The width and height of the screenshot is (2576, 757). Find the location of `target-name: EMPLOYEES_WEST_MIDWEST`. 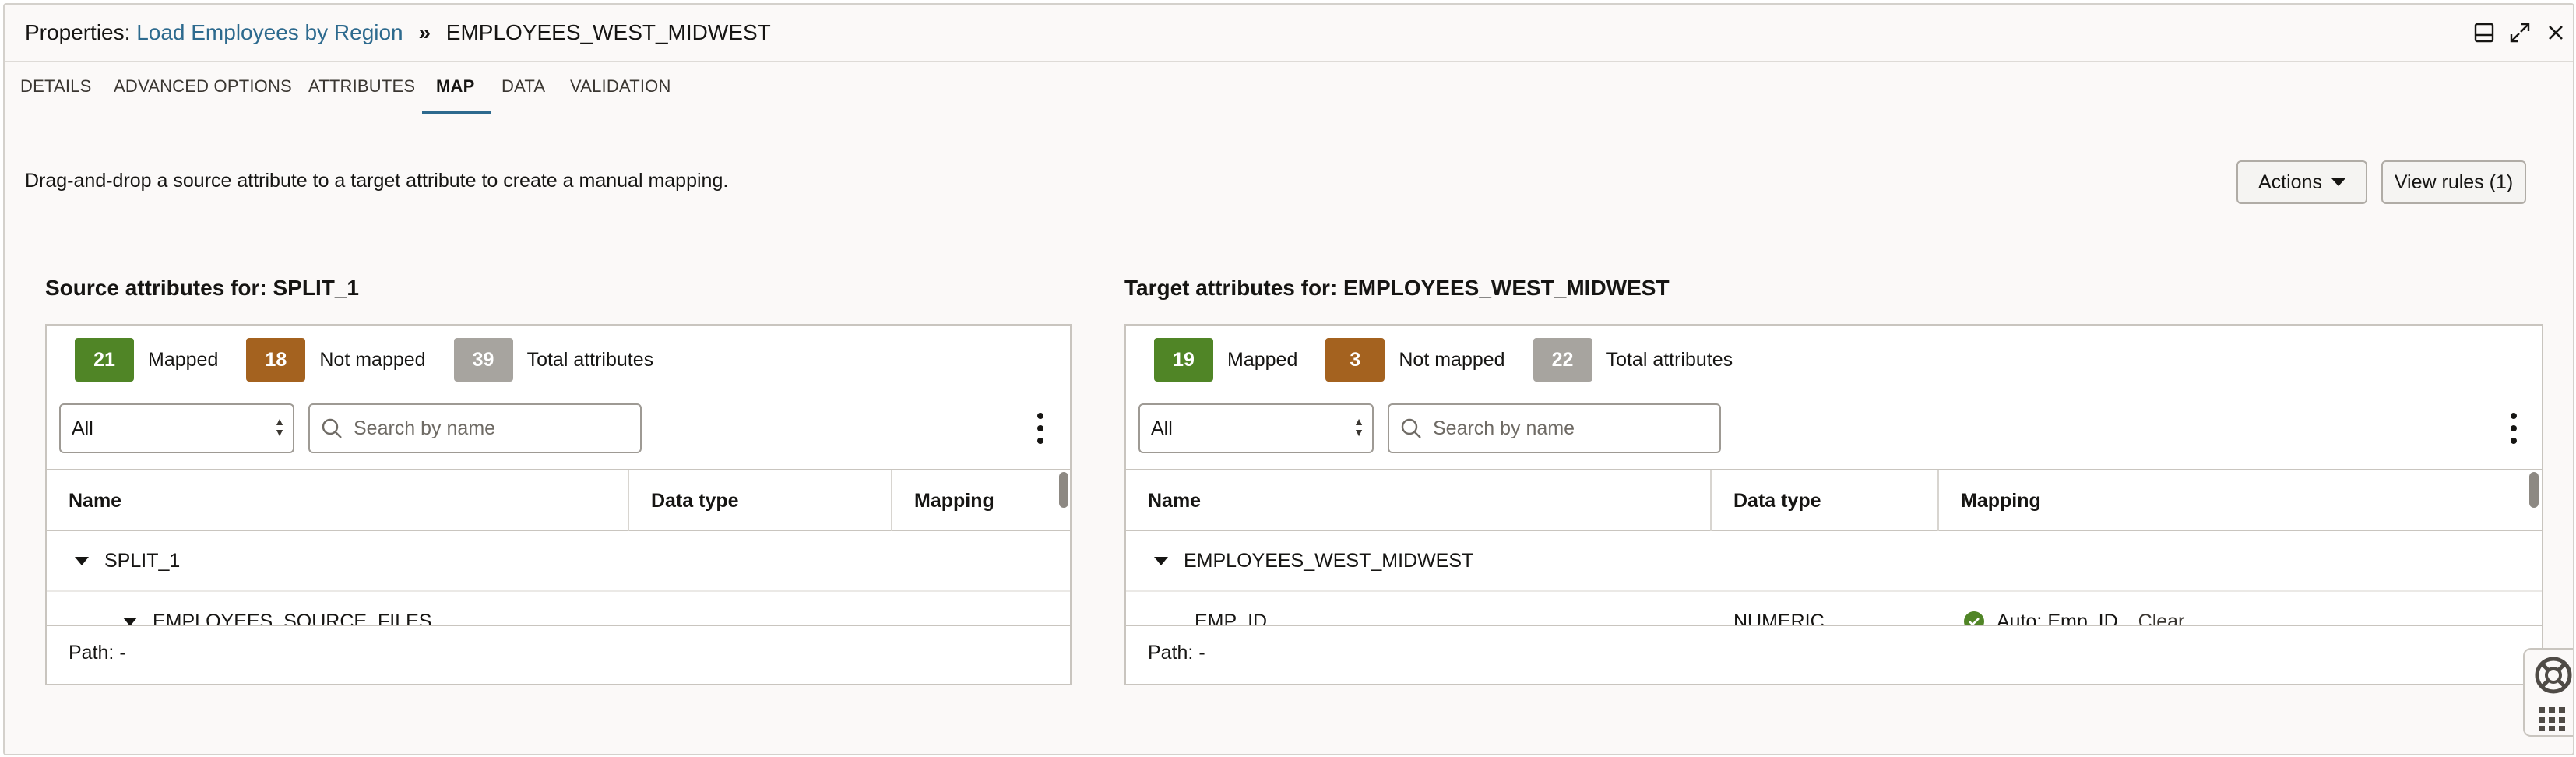

target-name: EMPLOYEES_WEST_MIDWEST is located at coordinates (608, 32).